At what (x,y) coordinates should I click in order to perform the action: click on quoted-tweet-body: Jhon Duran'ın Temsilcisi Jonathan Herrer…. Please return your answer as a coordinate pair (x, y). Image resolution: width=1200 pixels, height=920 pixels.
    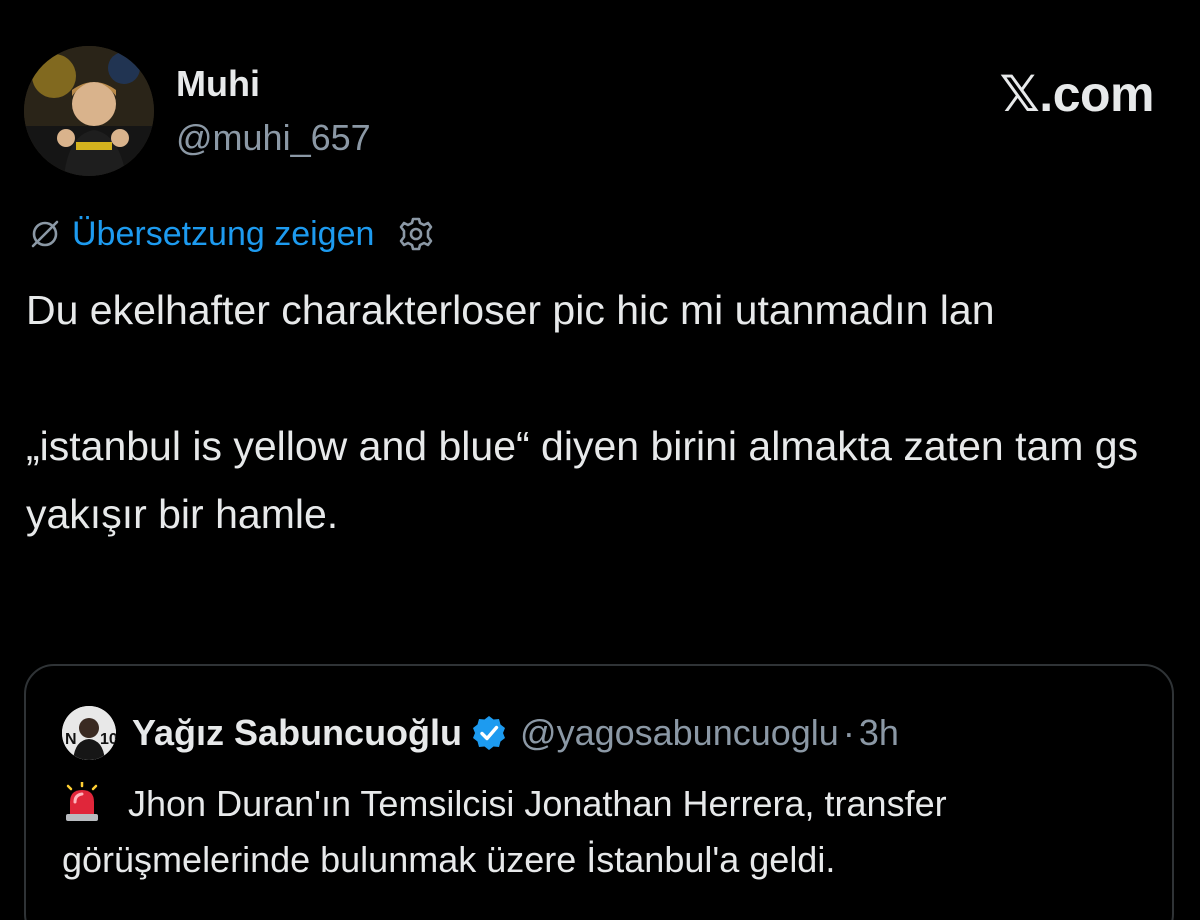
    Looking at the image, I should click on (504, 831).